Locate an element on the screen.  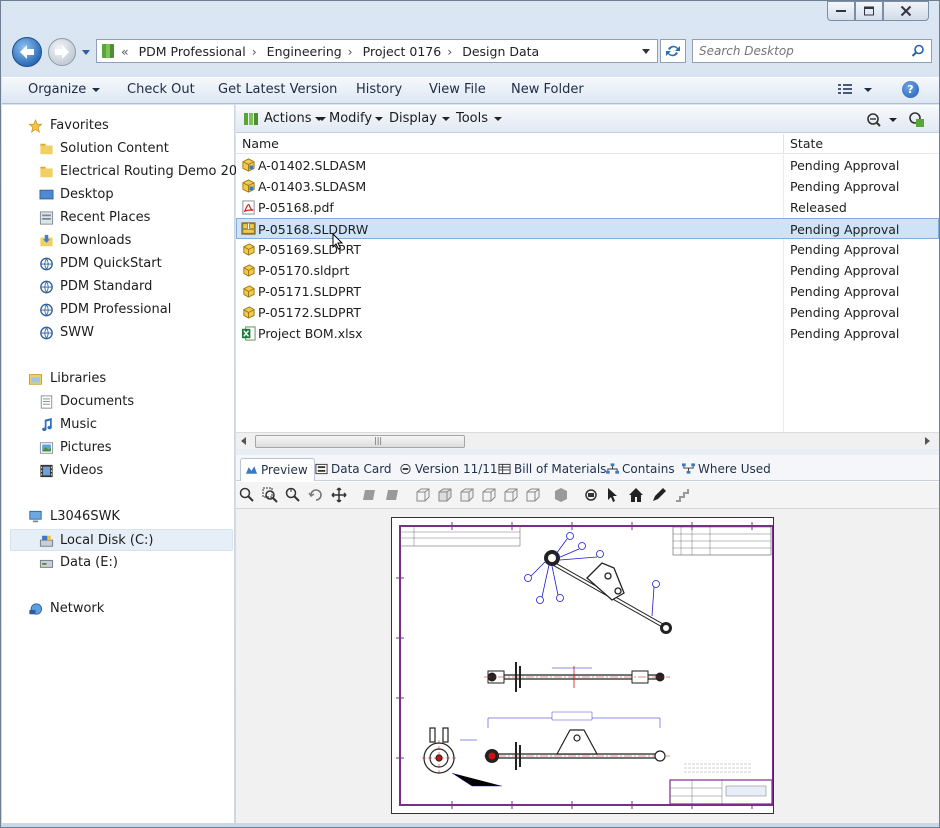
tab-data-card: Data Card is located at coordinates (351, 469).